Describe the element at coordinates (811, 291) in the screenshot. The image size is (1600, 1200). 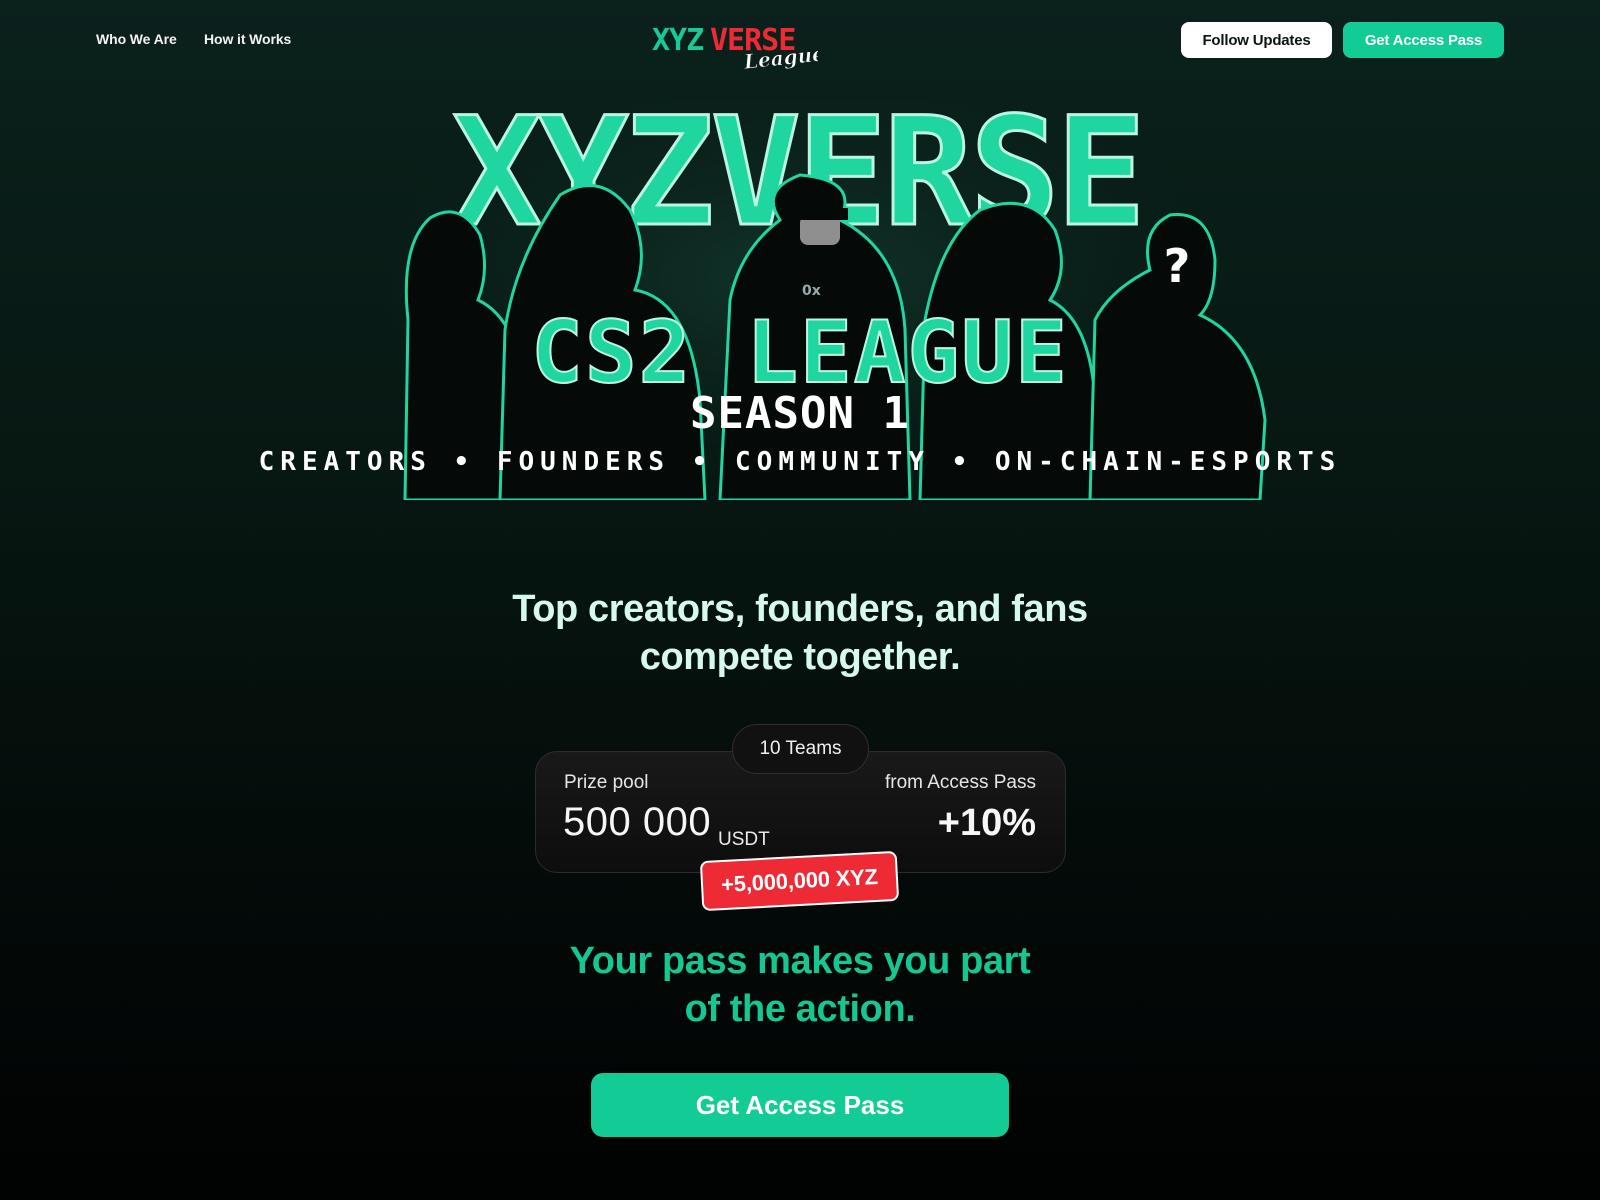
I see `jacket-mark: 0x` at that location.